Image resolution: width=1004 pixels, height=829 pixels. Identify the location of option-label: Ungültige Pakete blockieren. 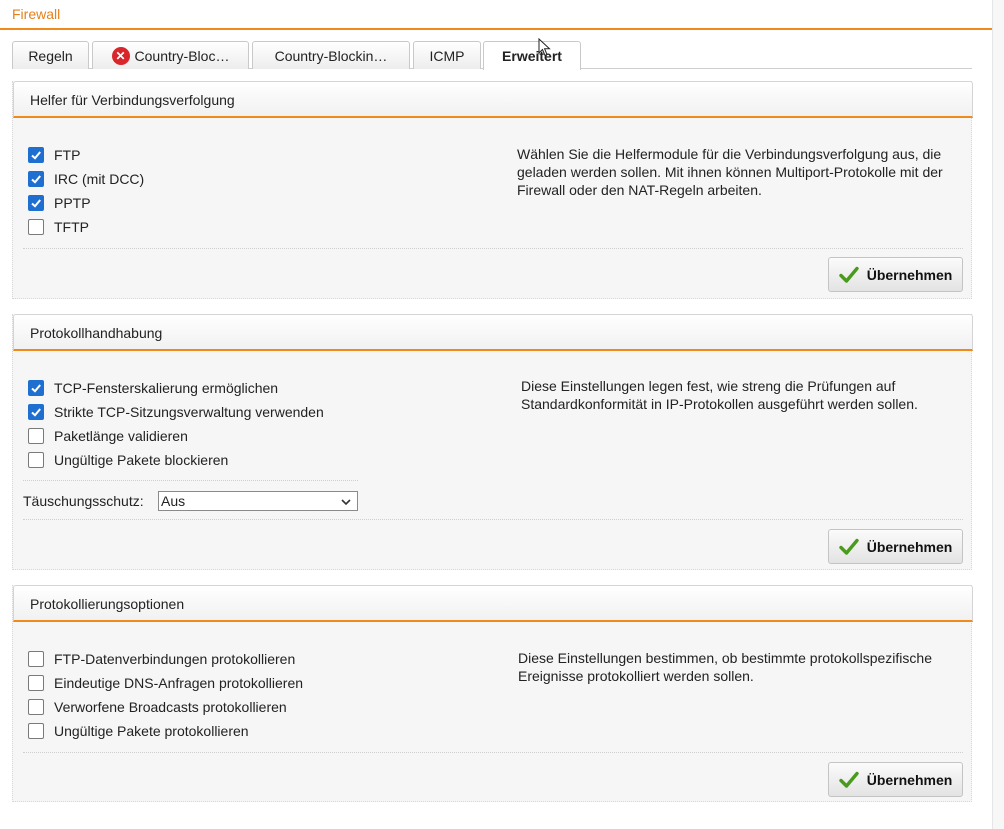
(141, 460).